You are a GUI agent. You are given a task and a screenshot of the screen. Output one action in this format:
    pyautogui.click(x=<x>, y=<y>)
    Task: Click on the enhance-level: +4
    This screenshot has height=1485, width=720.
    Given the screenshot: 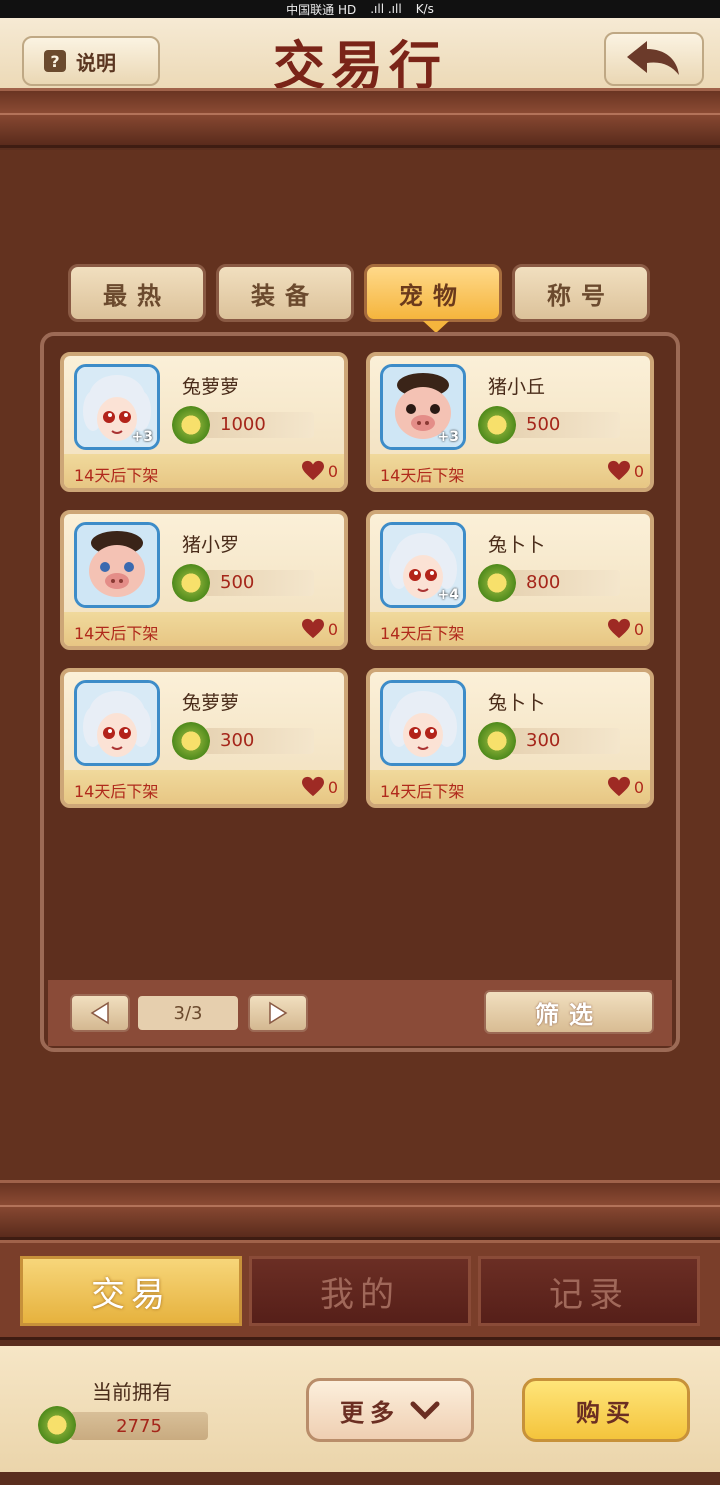 What is the action you would take?
    pyautogui.click(x=448, y=595)
    